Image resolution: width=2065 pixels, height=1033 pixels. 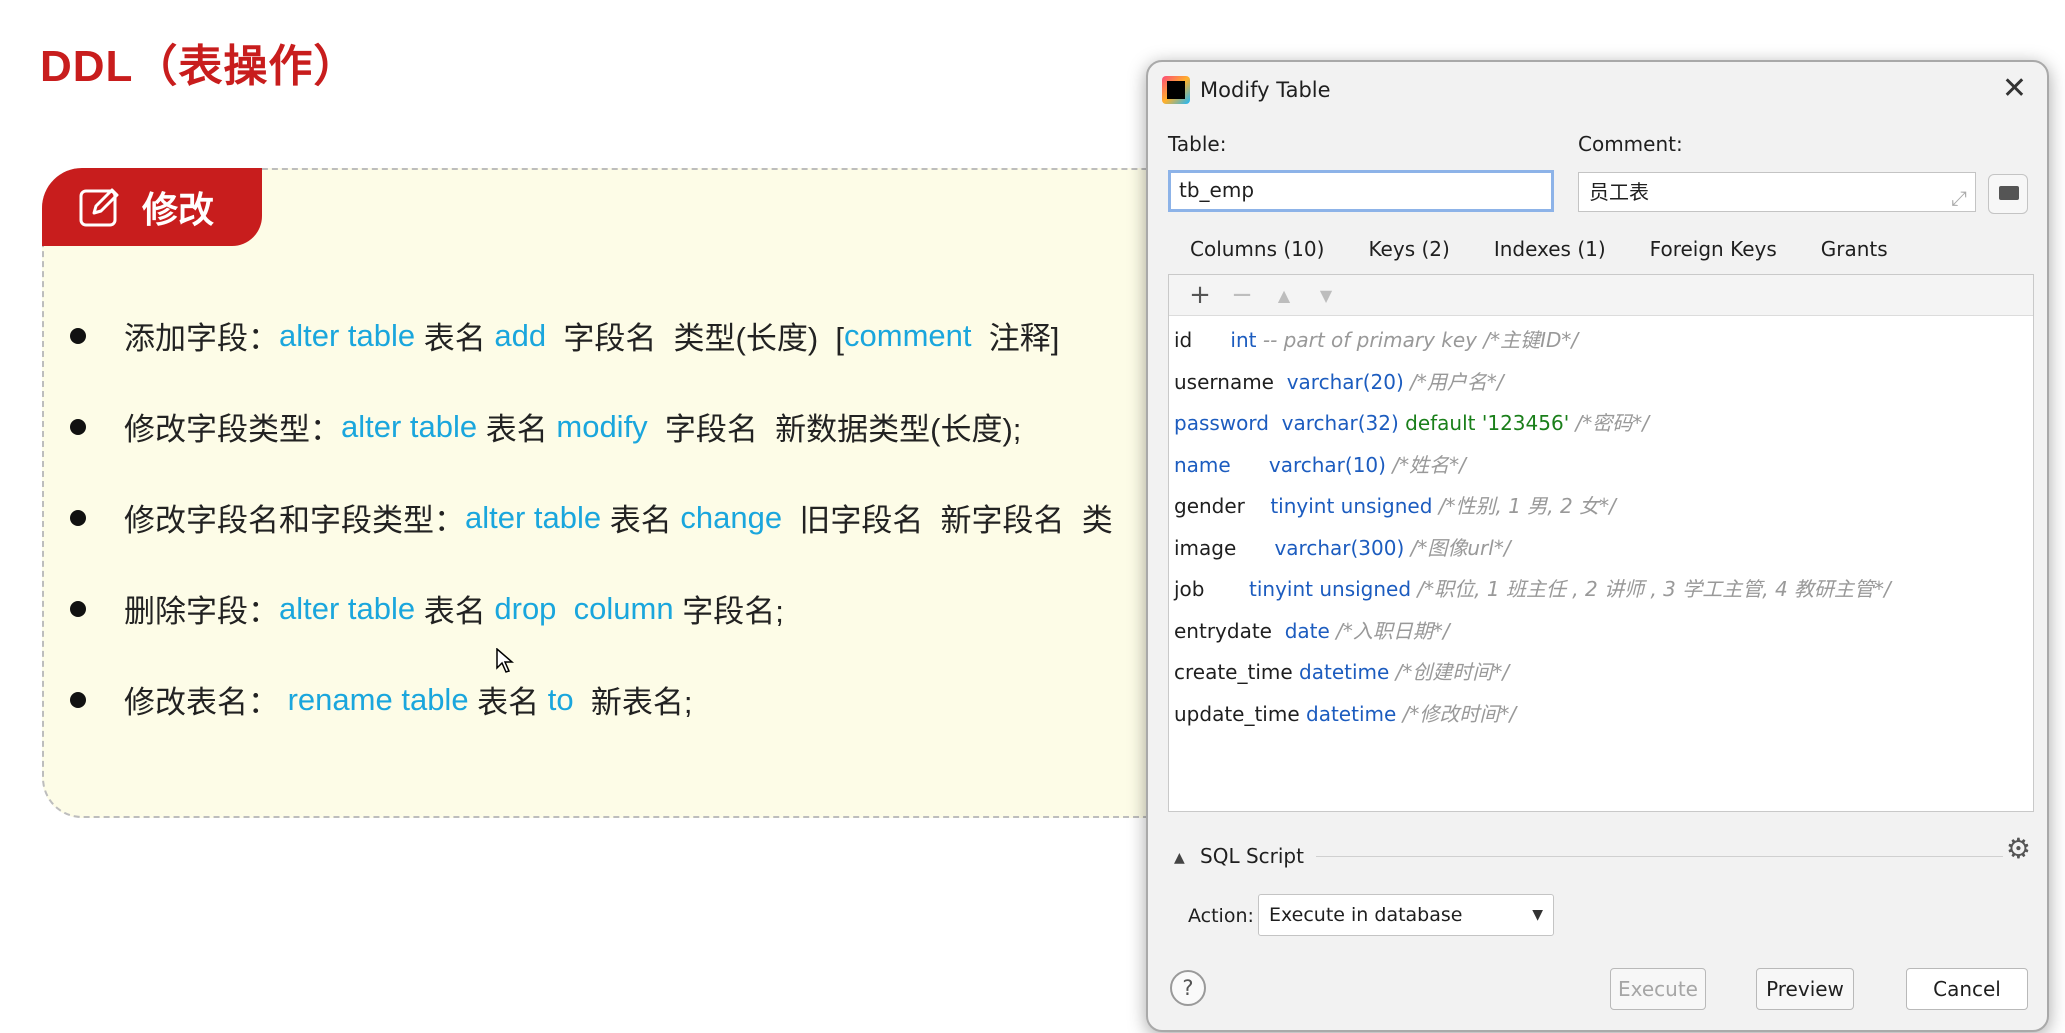 What do you see at coordinates (1197, 144) in the screenshot?
I see `table-label: Table:` at bounding box center [1197, 144].